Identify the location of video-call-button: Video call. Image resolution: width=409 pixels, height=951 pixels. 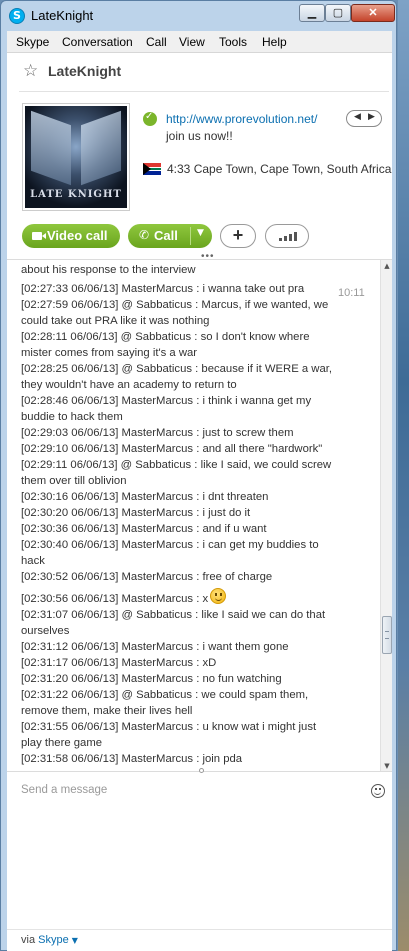
(71, 236).